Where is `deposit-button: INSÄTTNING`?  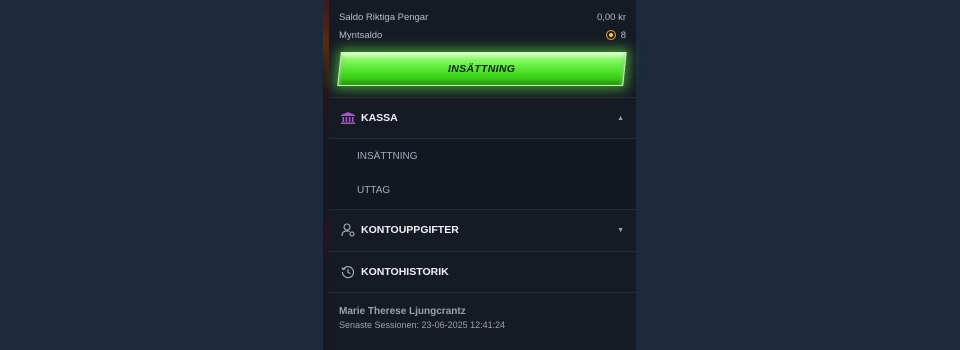 deposit-button: INSÄTTNING is located at coordinates (482, 69).